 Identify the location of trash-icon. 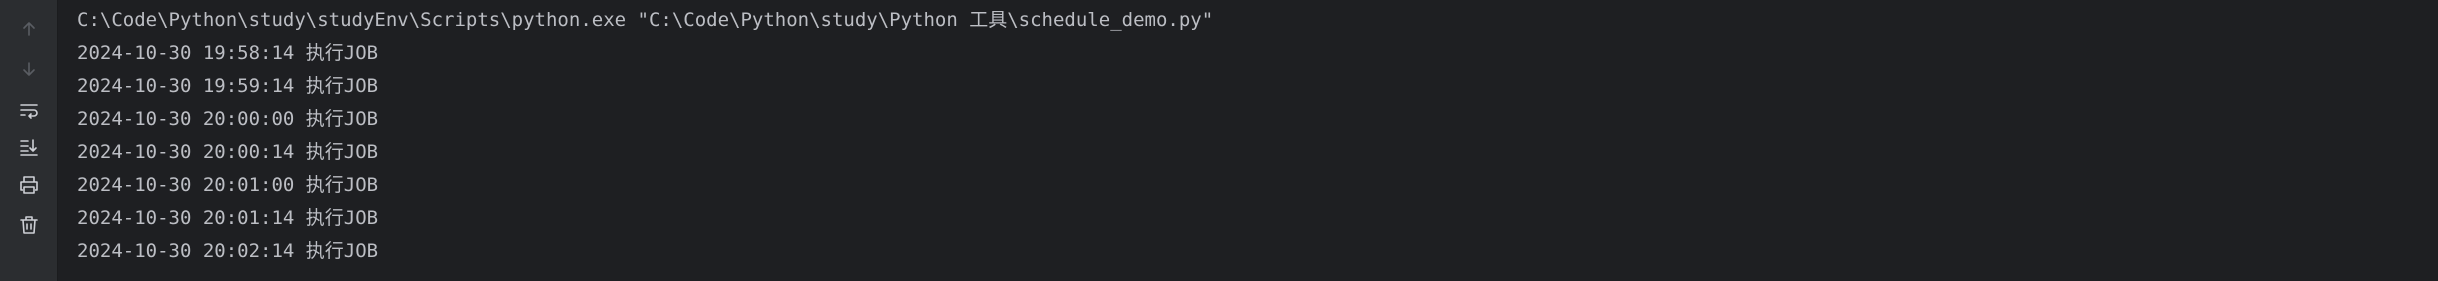
(29, 225).